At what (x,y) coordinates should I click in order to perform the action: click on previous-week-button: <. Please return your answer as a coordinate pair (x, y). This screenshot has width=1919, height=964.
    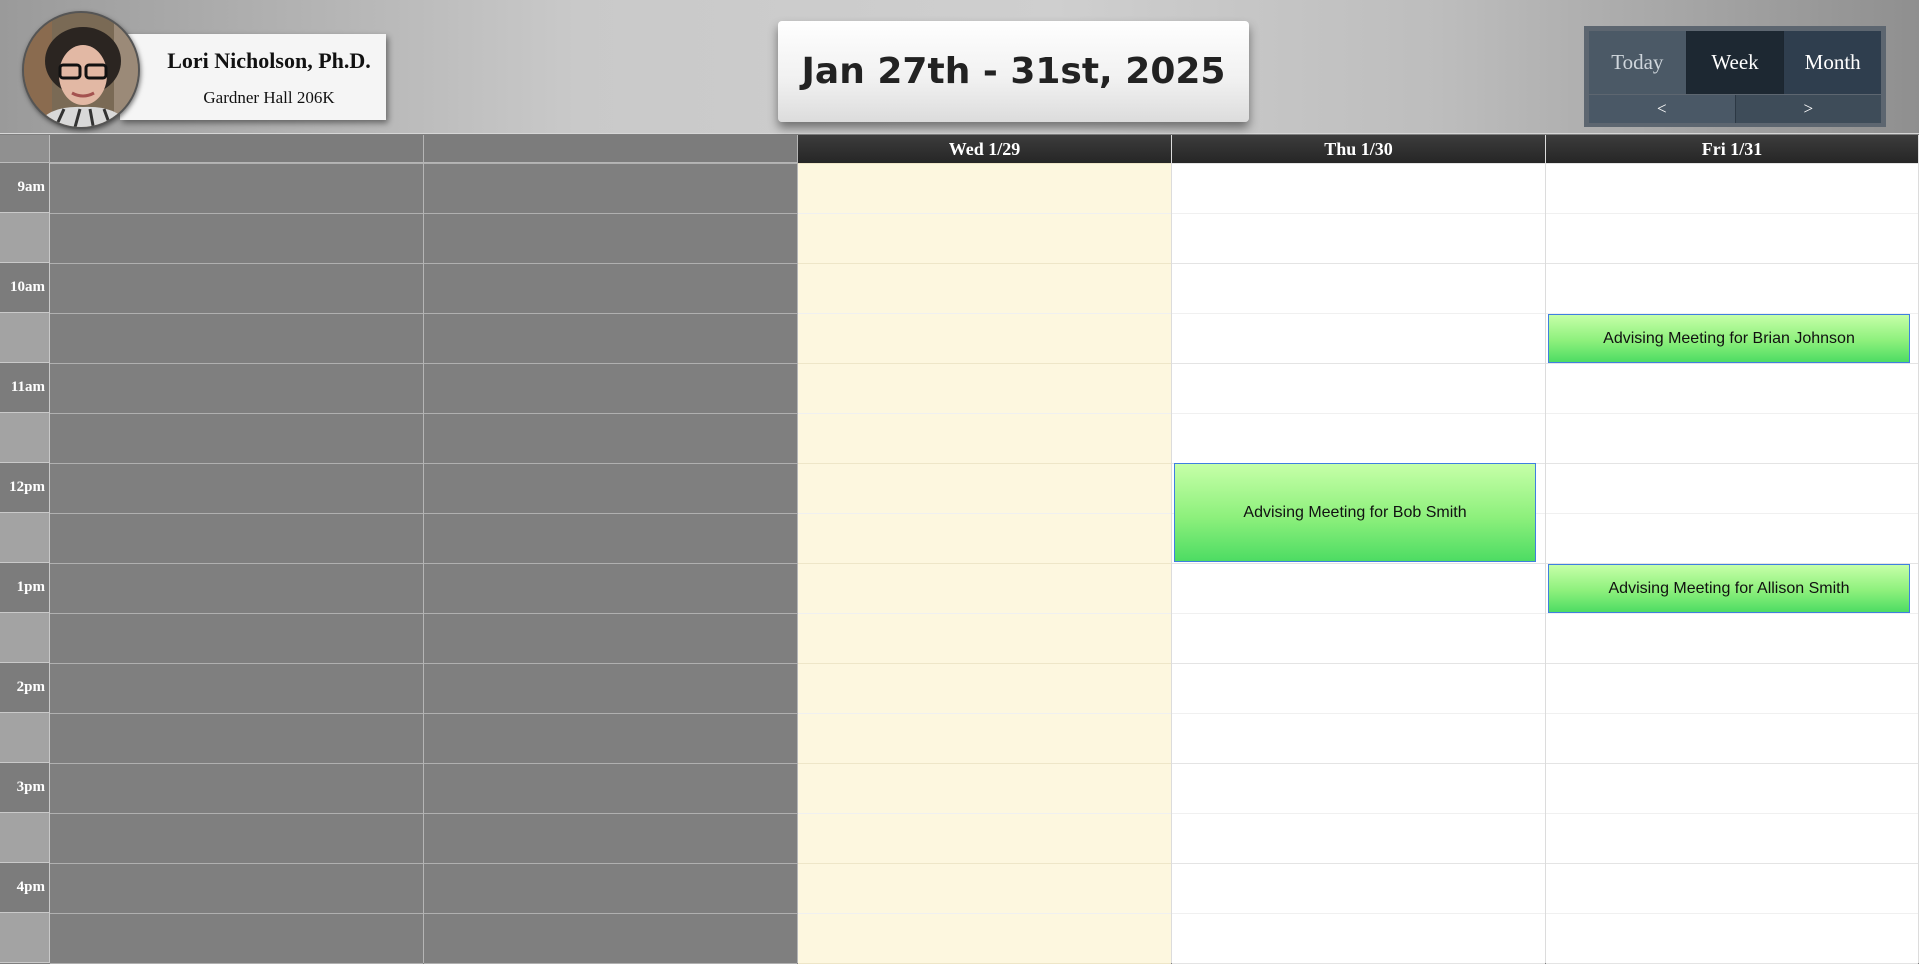
    Looking at the image, I should click on (1662, 109).